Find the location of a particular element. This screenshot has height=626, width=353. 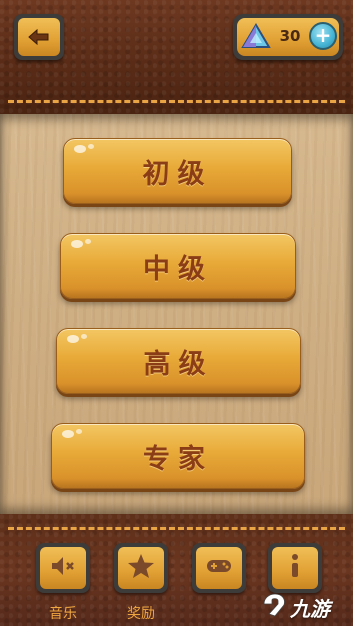

level-intermediate-button: 中级 is located at coordinates (178, 266).